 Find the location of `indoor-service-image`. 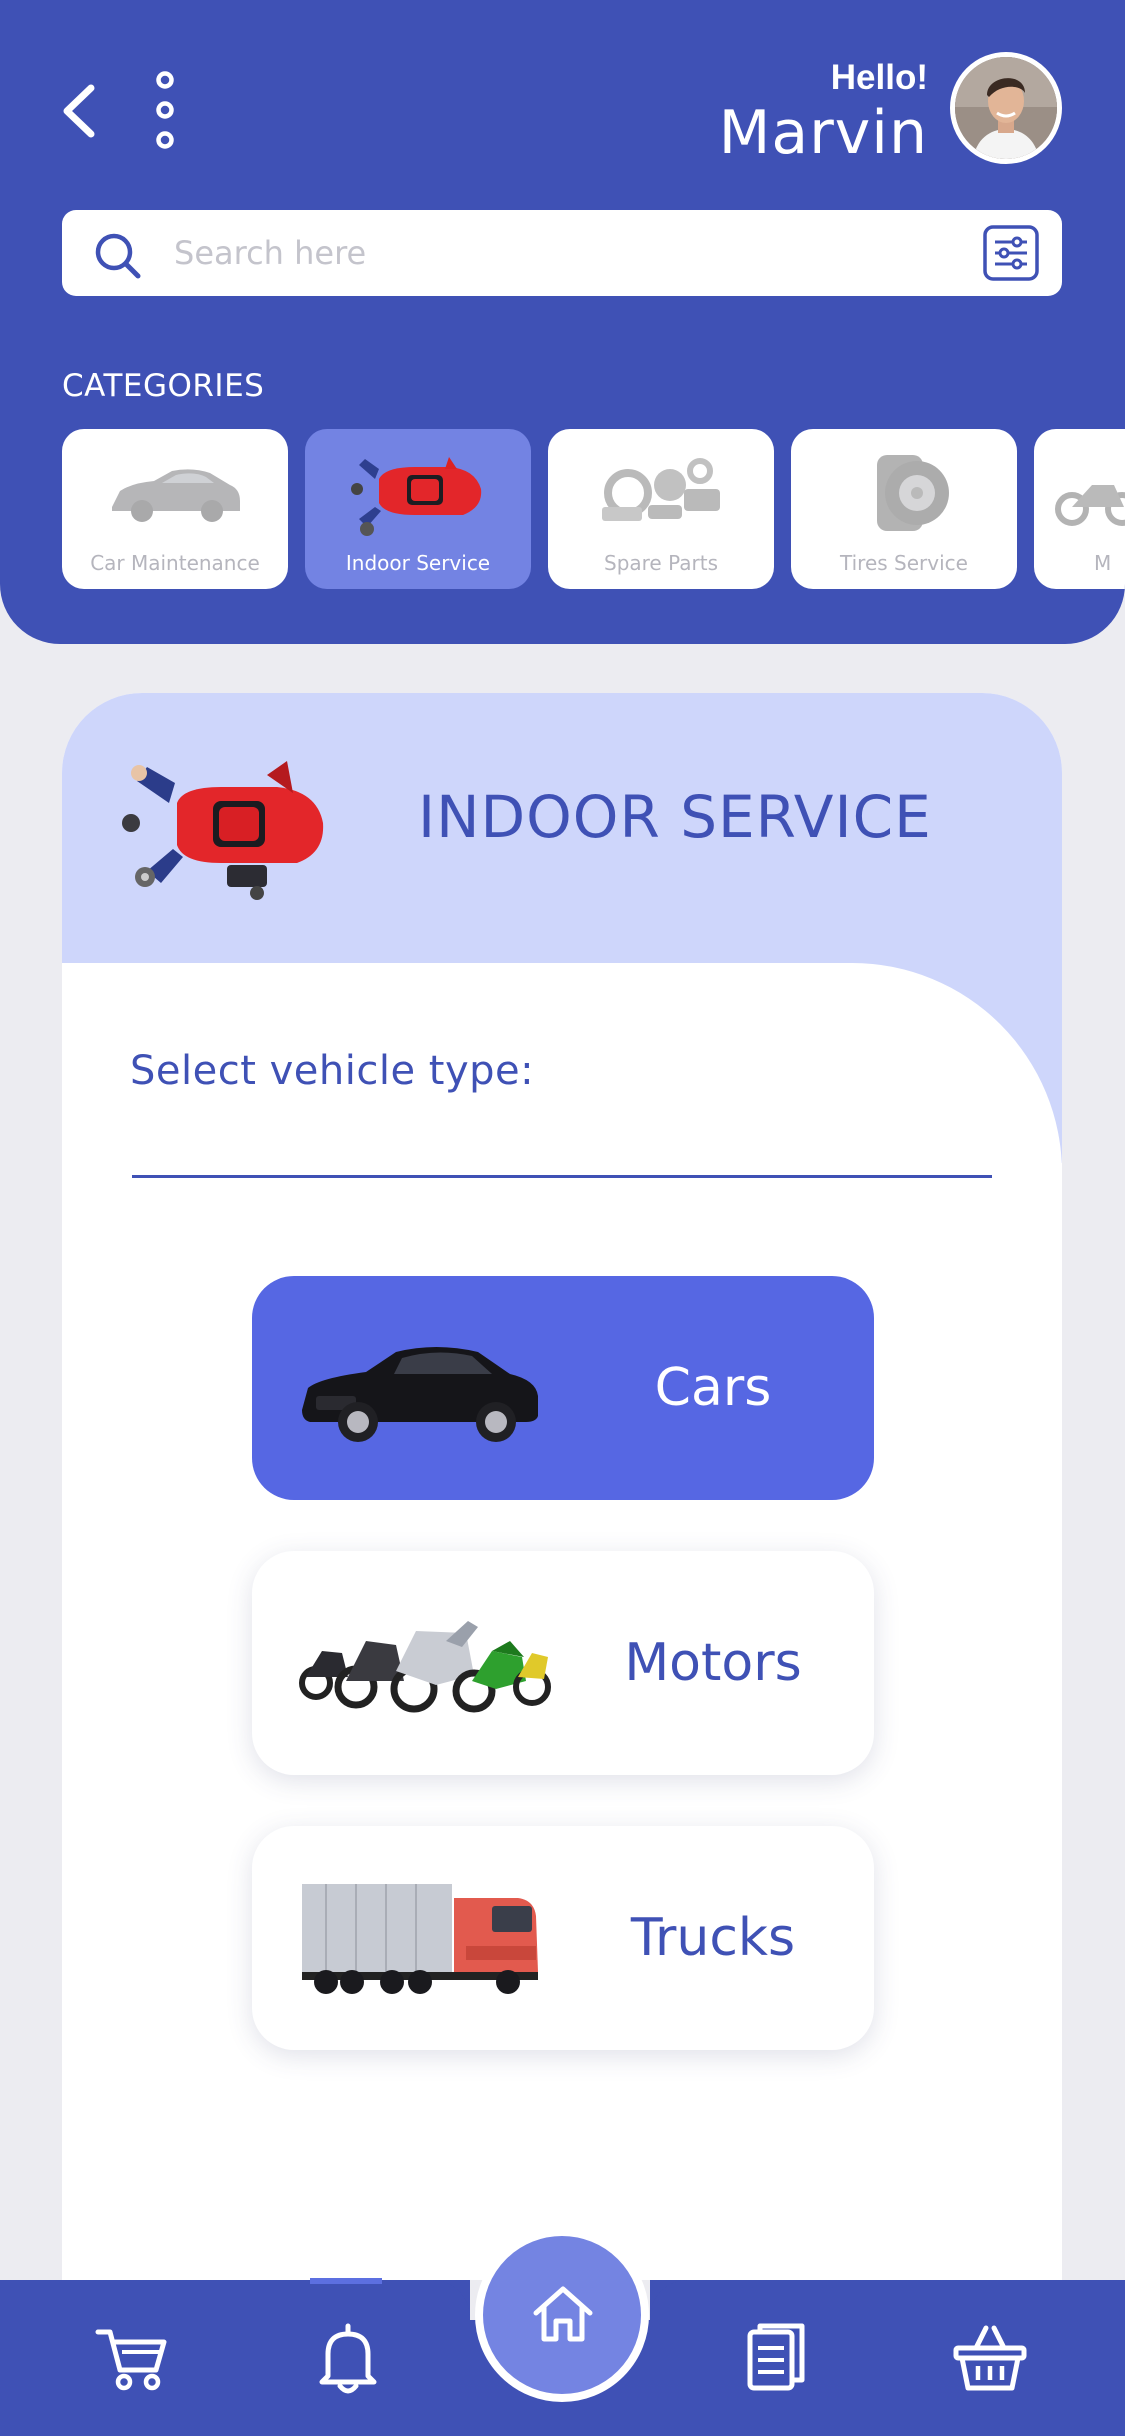

indoor-service-image is located at coordinates (223, 830).